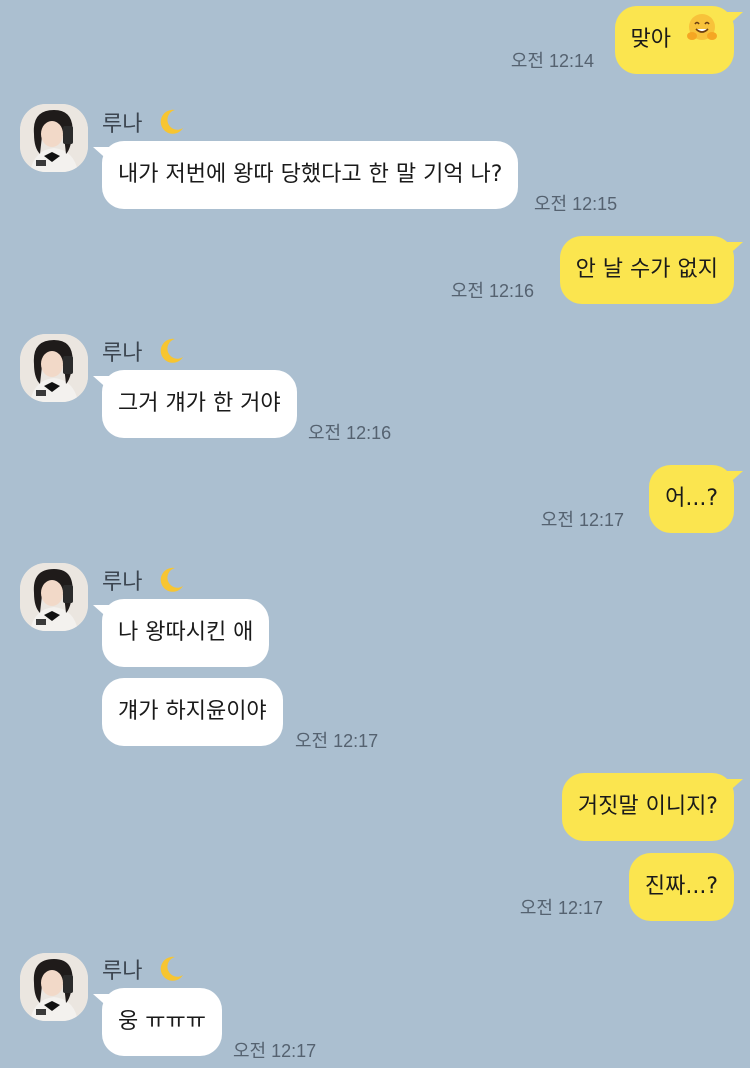 The width and height of the screenshot is (750, 1068). I want to click on their-message-bubble: 걔가 하지윤이야, so click(192, 712).